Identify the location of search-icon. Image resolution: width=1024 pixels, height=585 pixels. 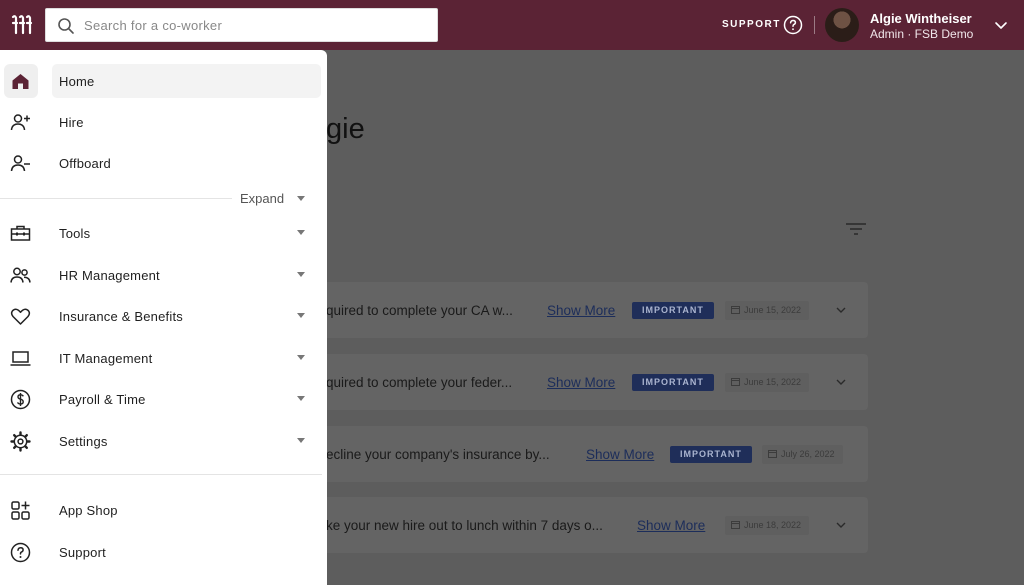
(66, 26).